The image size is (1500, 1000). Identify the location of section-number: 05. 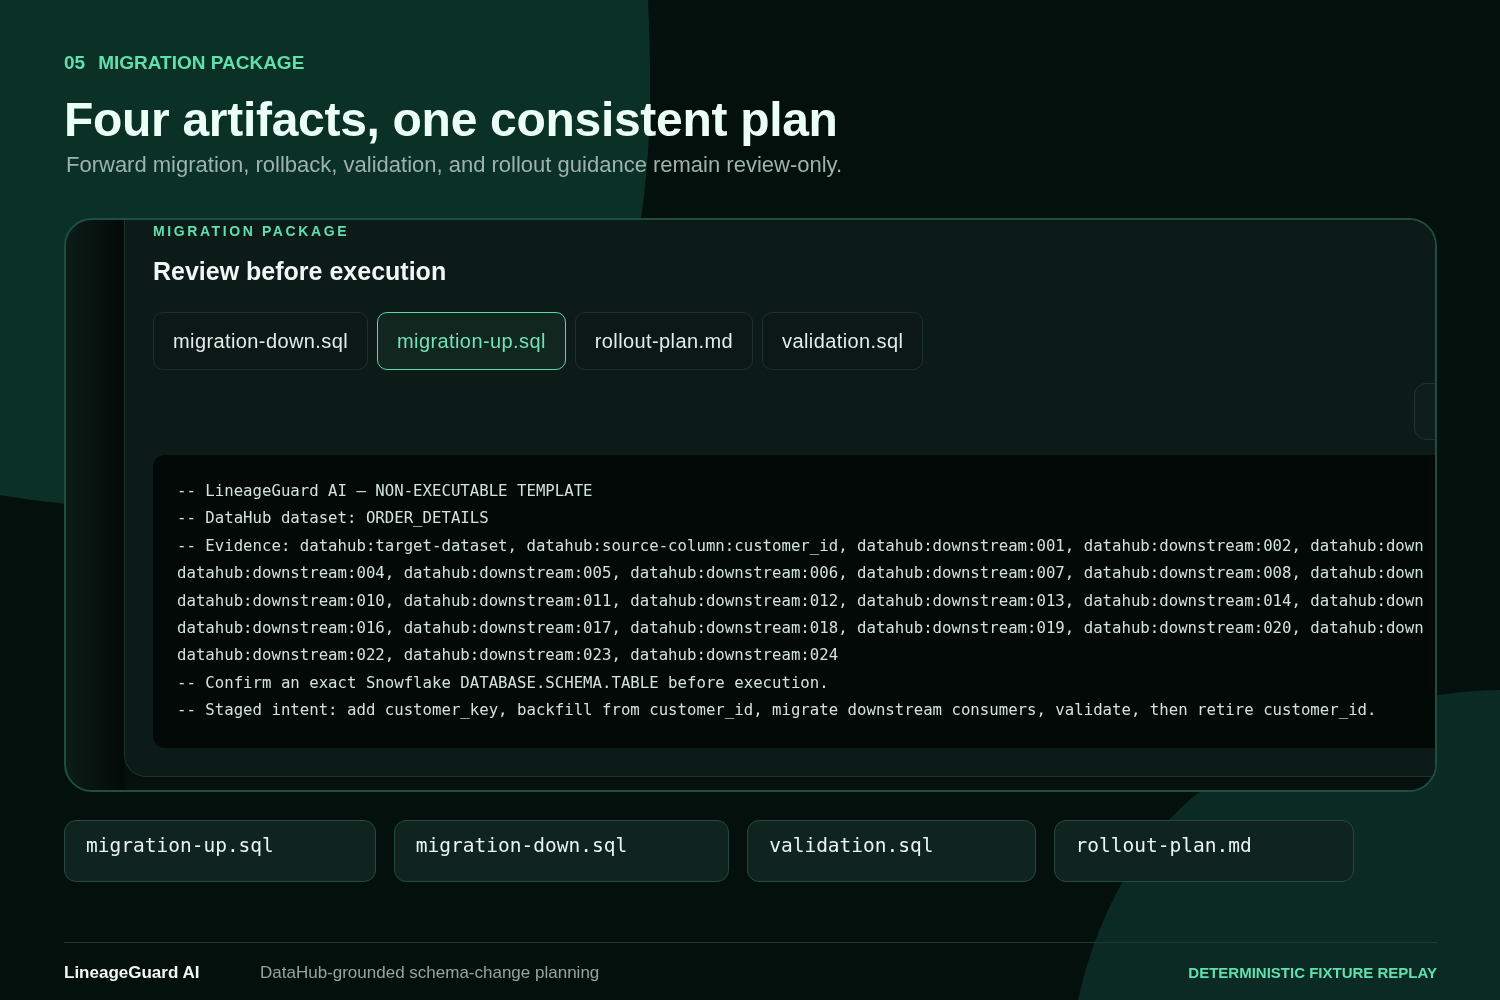
(75, 63).